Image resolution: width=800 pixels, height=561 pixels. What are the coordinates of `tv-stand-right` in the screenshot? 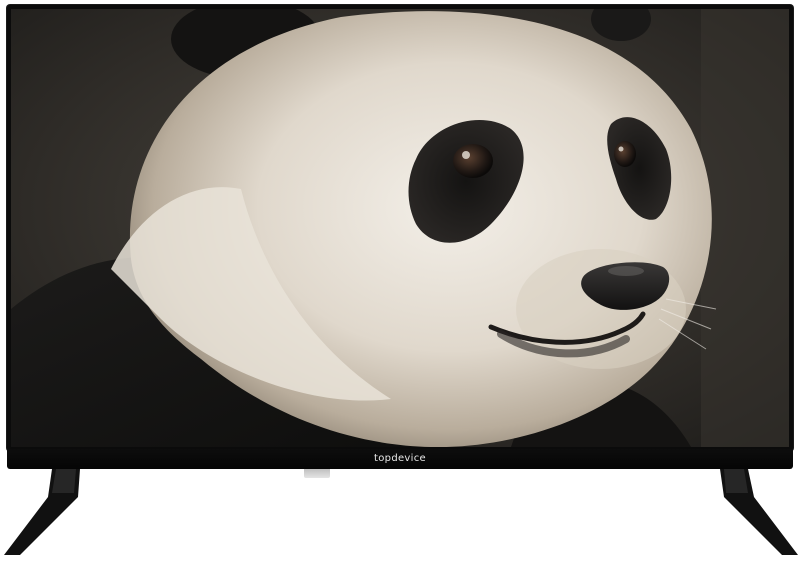 It's located at (759, 512).